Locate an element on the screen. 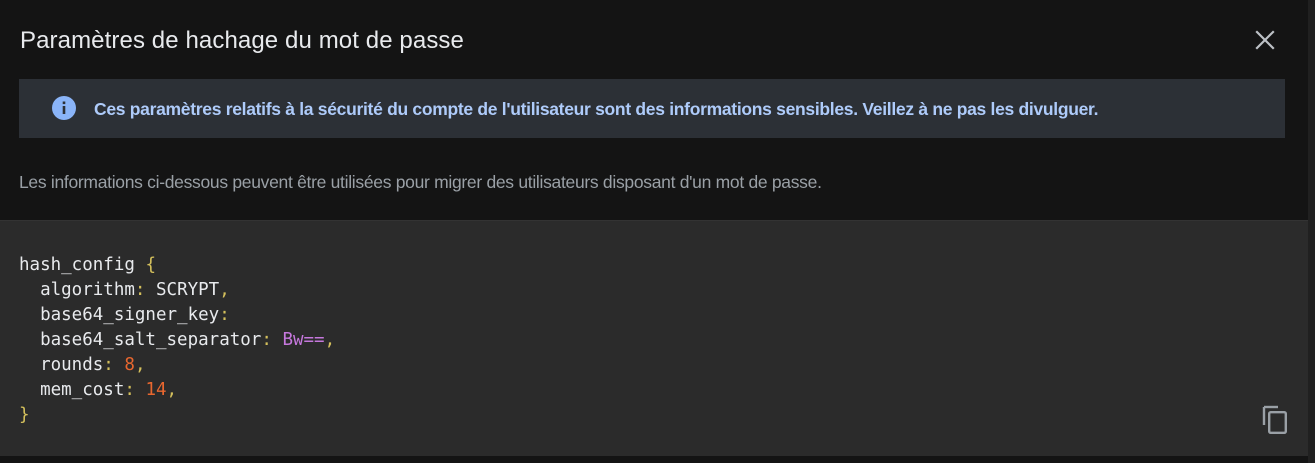  code-value: SCRYPT is located at coordinates (188, 290).